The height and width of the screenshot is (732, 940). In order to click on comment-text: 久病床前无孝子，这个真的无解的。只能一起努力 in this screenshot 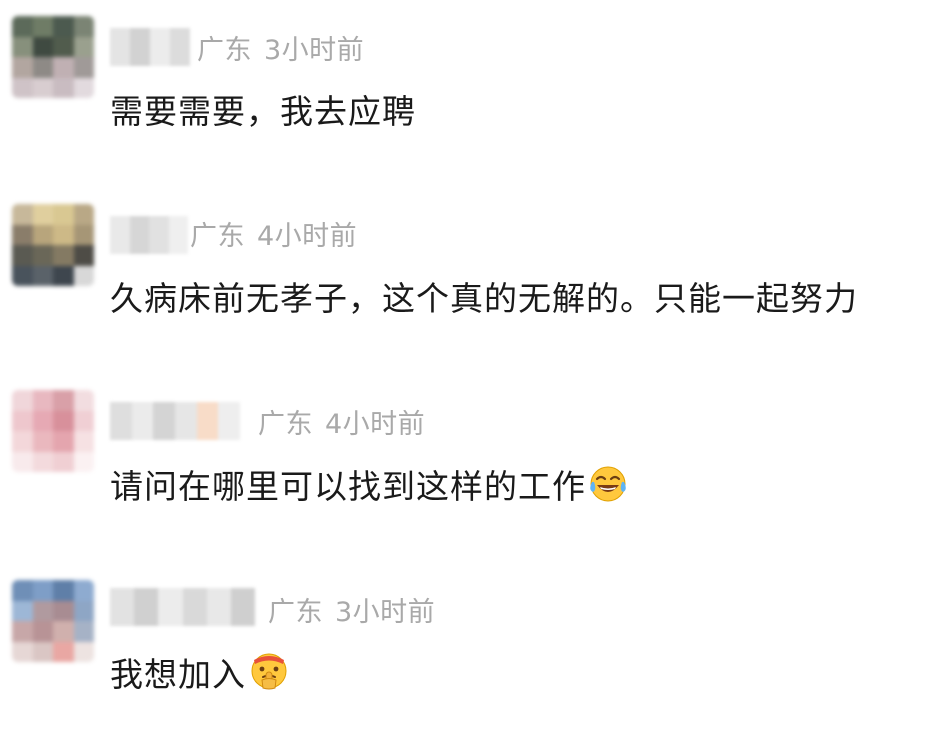, I will do `click(484, 296)`.